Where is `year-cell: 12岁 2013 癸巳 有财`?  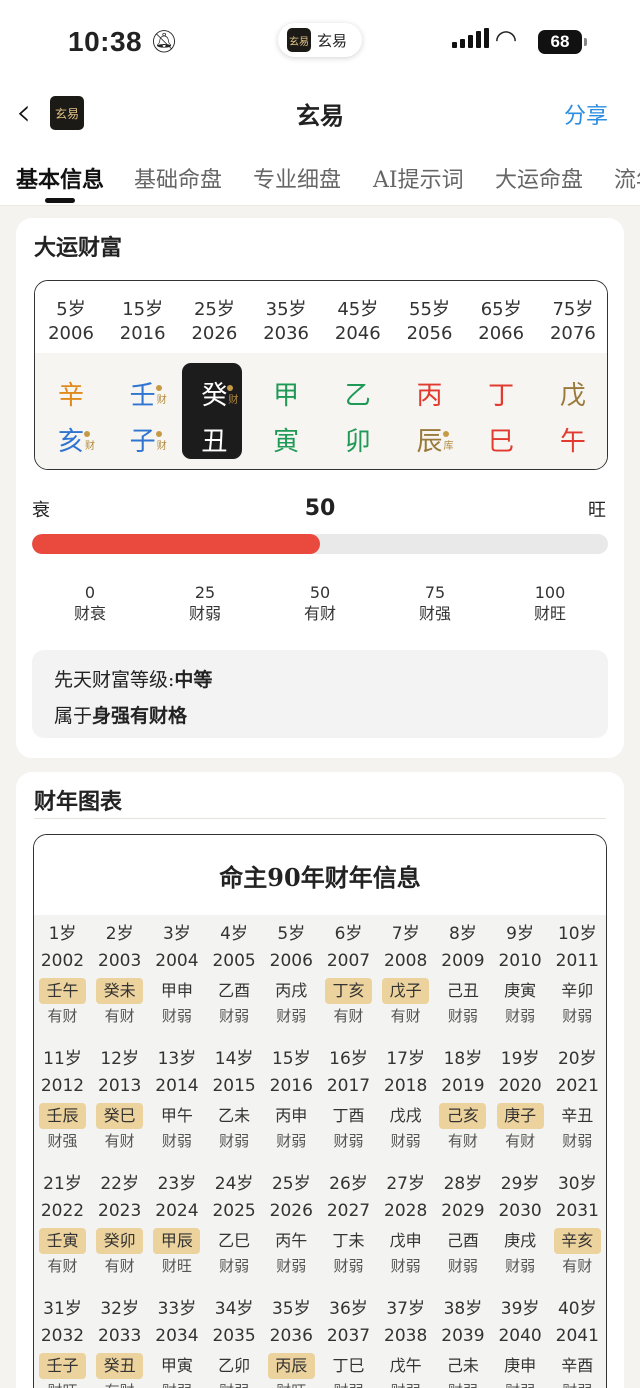
year-cell: 12岁 2013 癸巳 有财 is located at coordinates (119, 1100).